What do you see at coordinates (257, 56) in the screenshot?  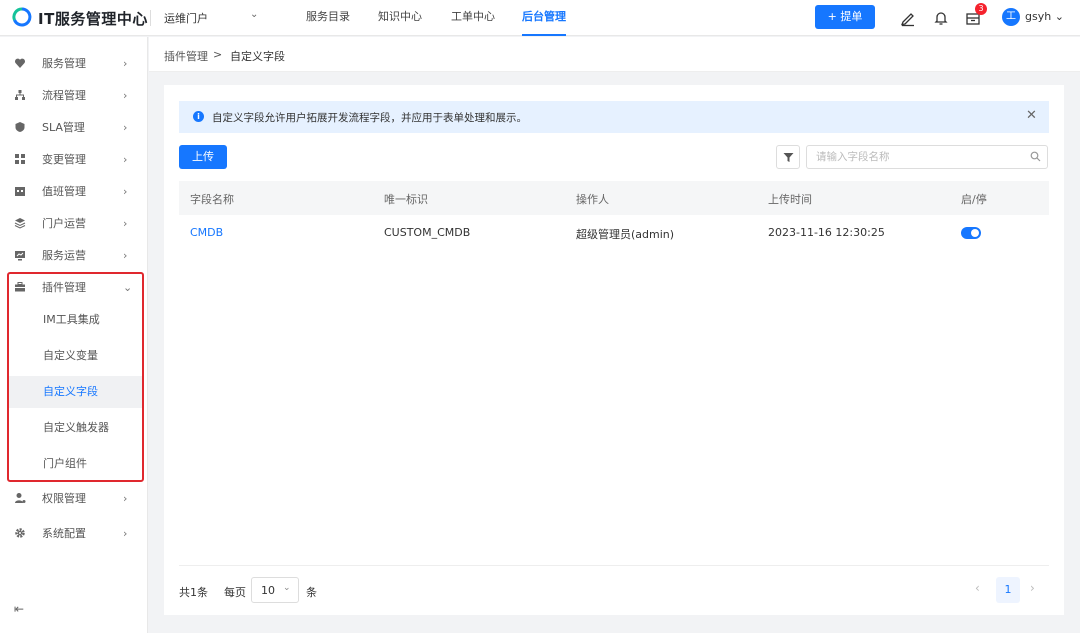 I see `breadcrumb-current: 自定义字段` at bounding box center [257, 56].